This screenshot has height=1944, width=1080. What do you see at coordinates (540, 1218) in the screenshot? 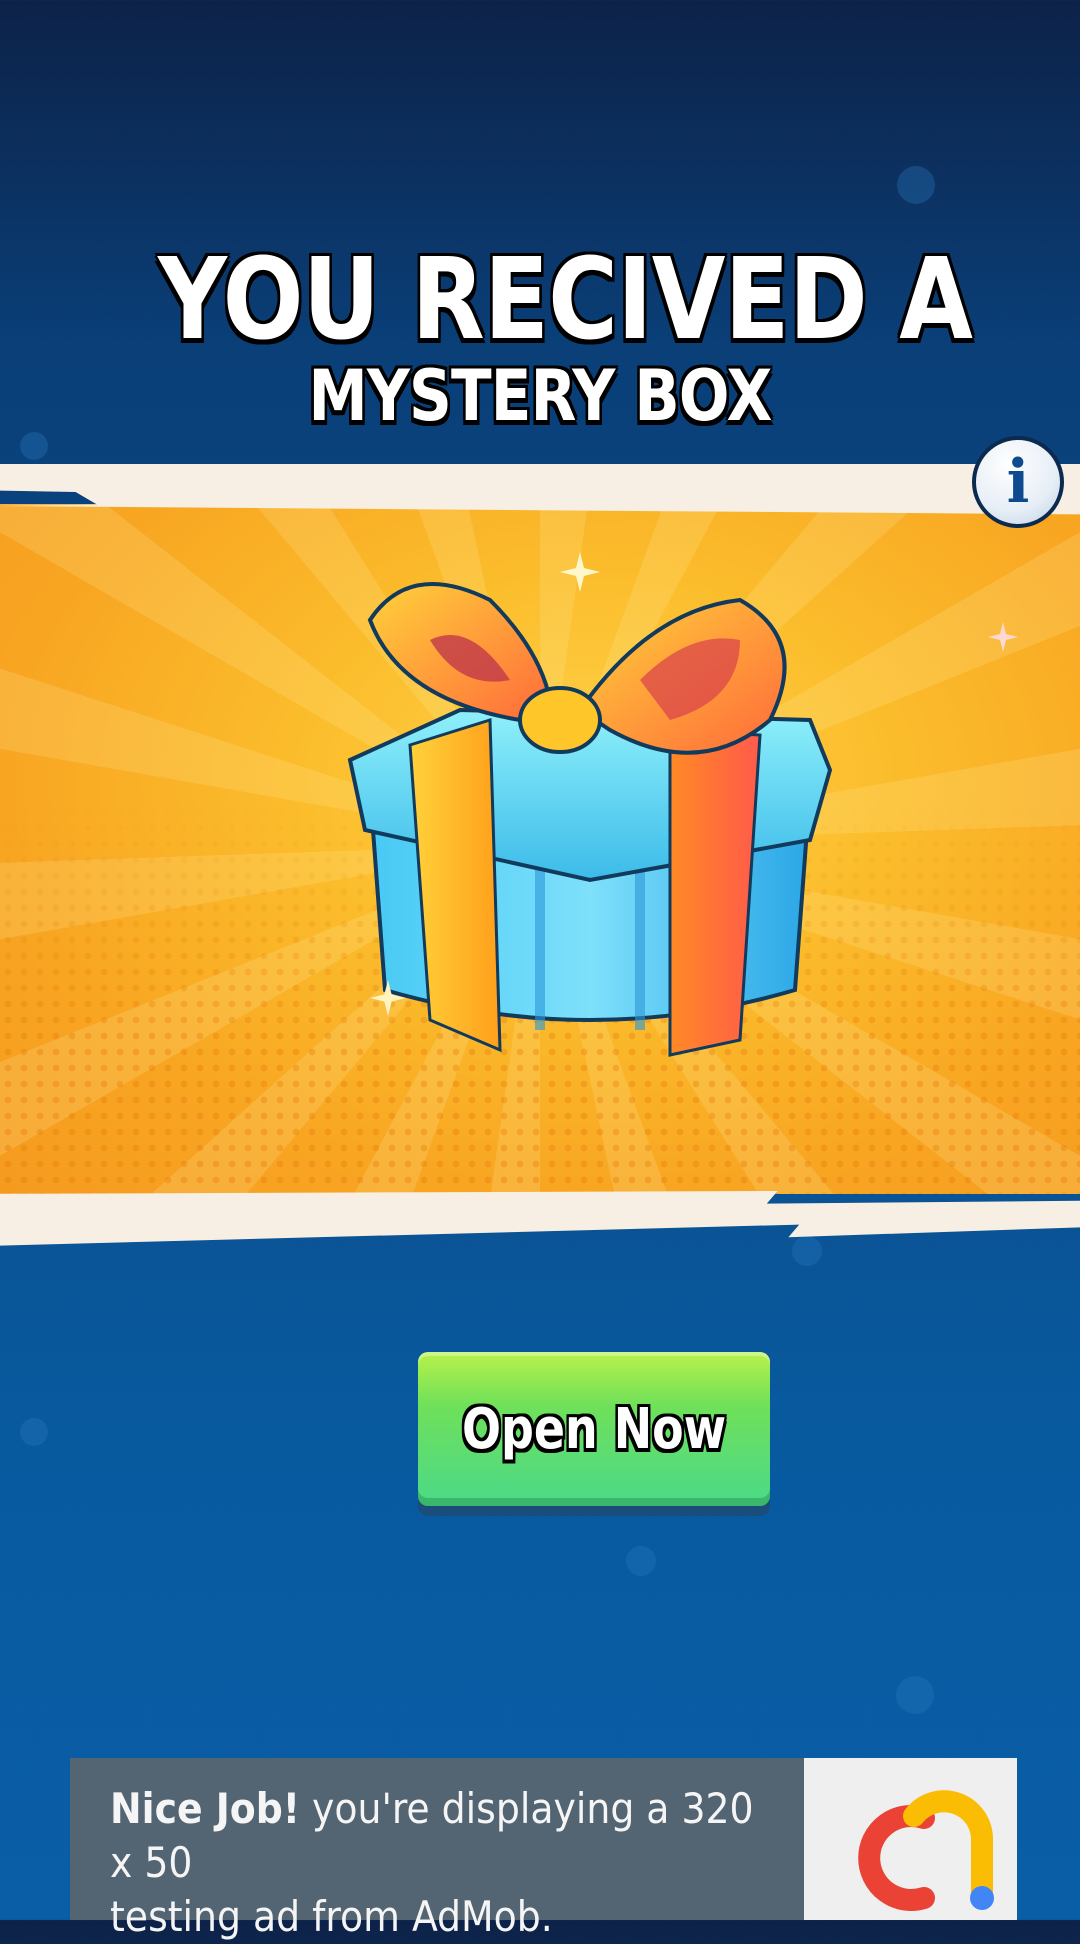
I see `banner-torn-edge-bottom` at bounding box center [540, 1218].